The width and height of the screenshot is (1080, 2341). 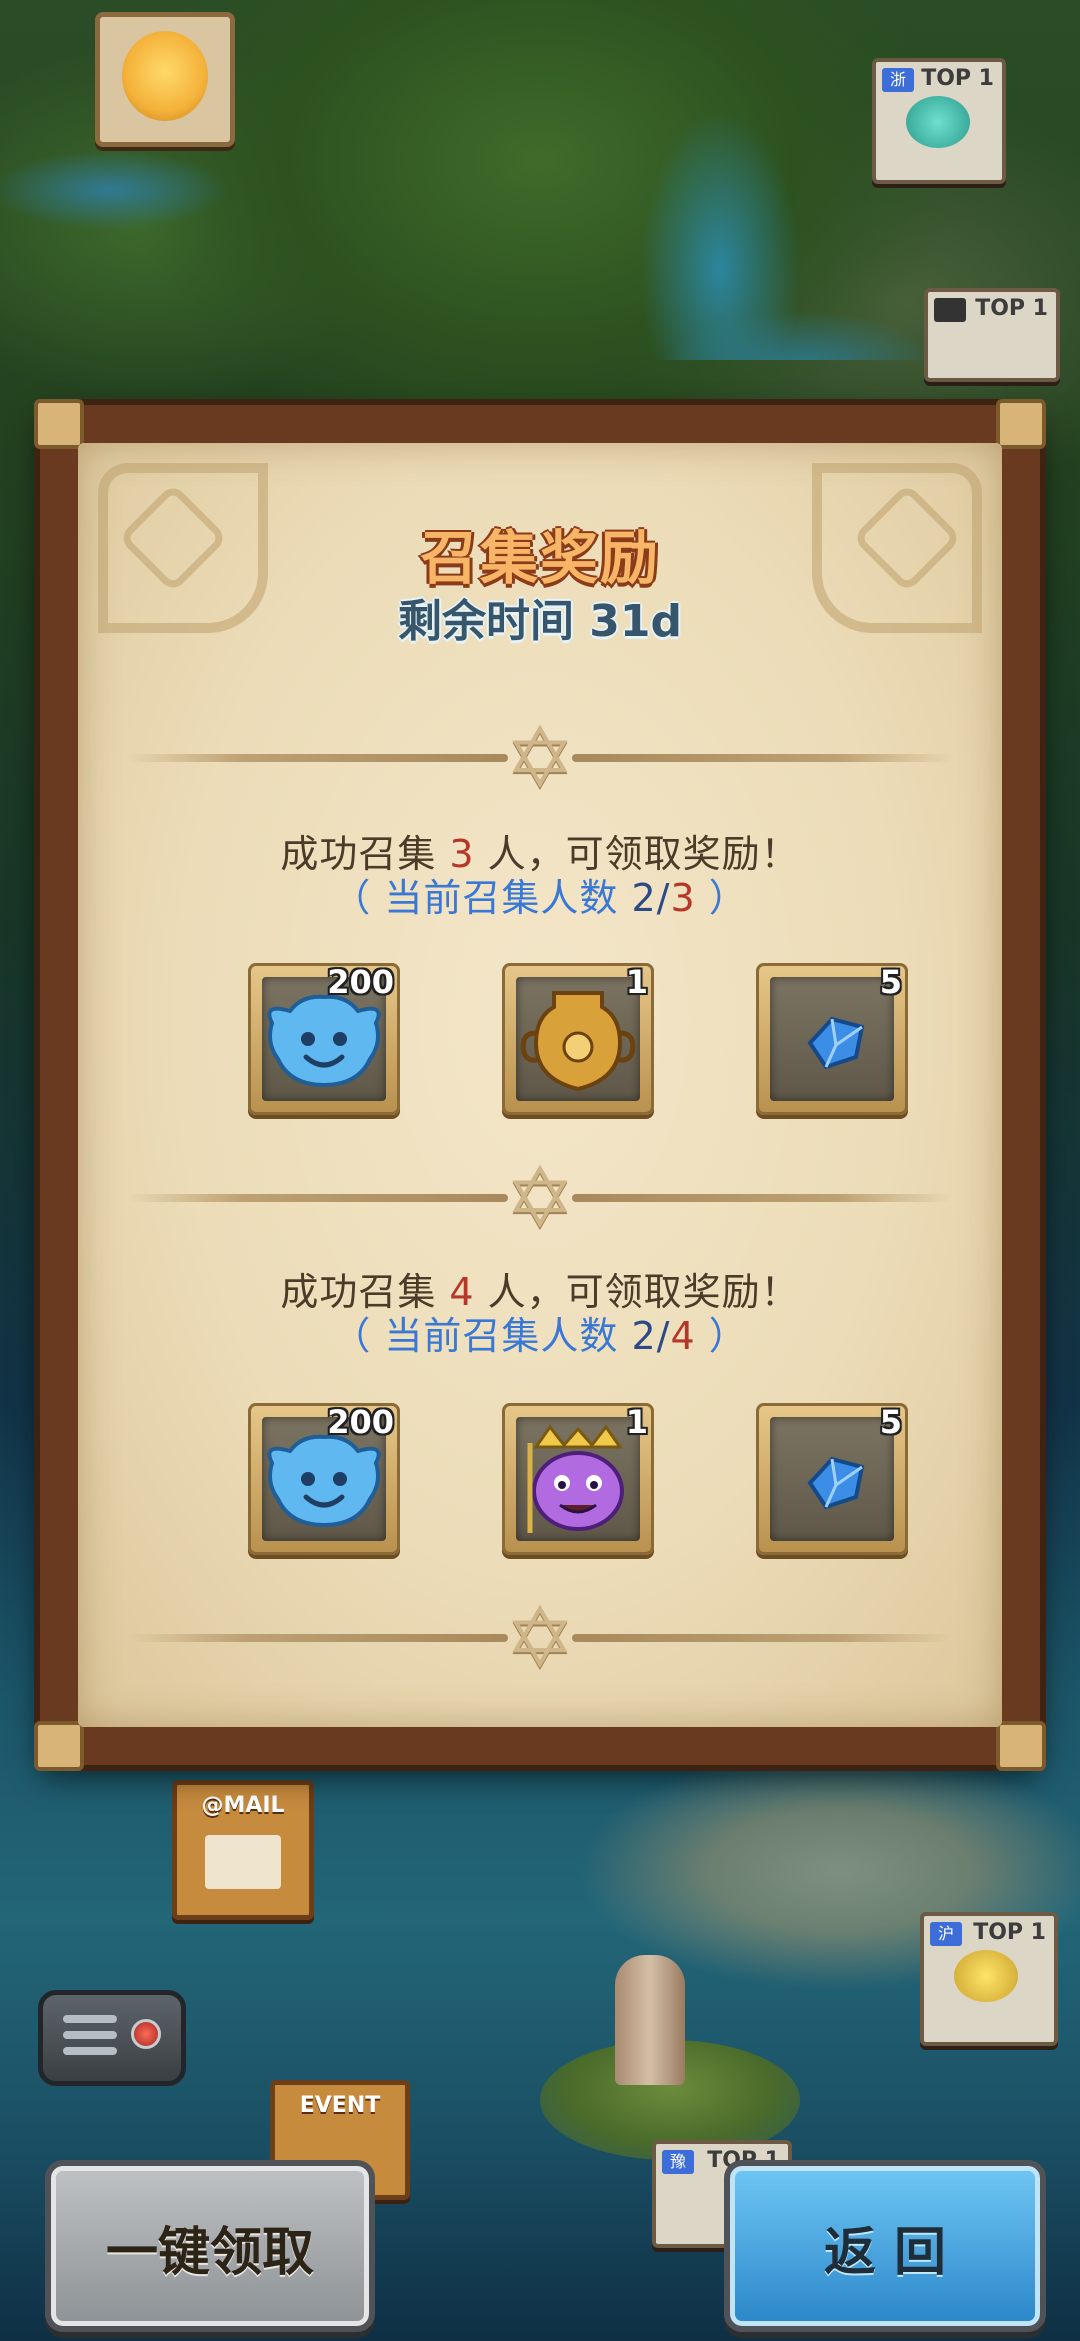 I want to click on envelope-icon, so click(x=243, y=1862).